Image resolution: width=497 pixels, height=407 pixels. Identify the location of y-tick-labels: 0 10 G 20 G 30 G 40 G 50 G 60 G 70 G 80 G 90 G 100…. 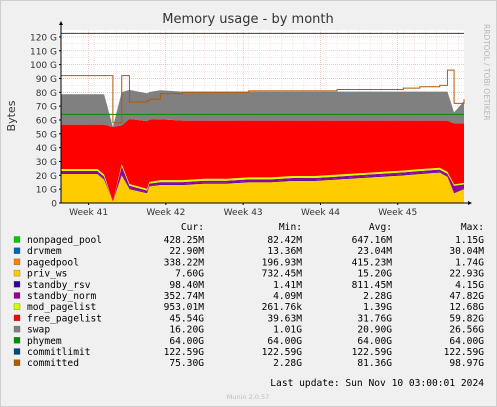
(45, 121).